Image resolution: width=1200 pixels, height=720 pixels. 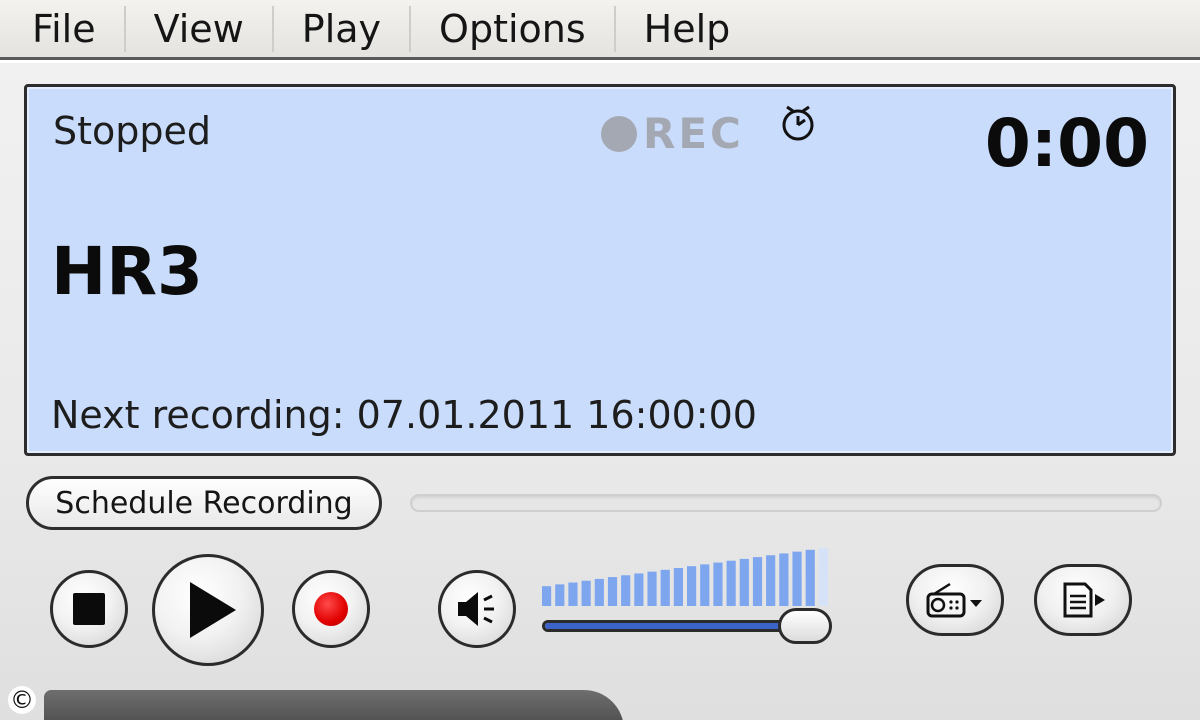 I want to click on menu-view: View, so click(x=200, y=28).